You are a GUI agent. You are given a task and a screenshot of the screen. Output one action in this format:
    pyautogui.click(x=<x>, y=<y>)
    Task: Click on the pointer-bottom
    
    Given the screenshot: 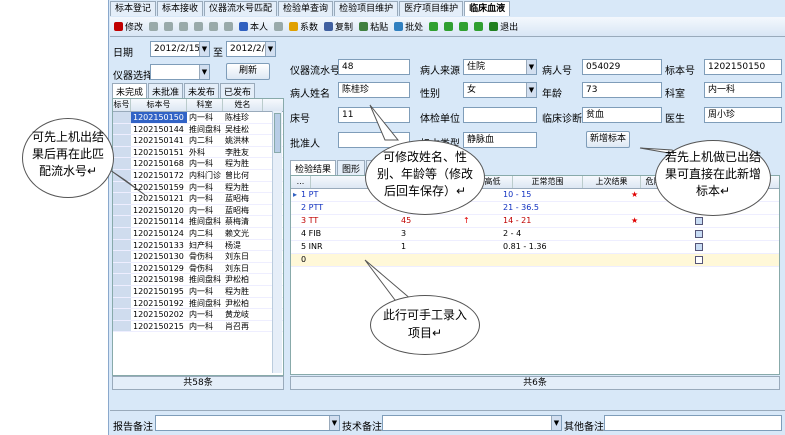 What is the action you would take?
    pyautogui.click(x=389, y=280)
    